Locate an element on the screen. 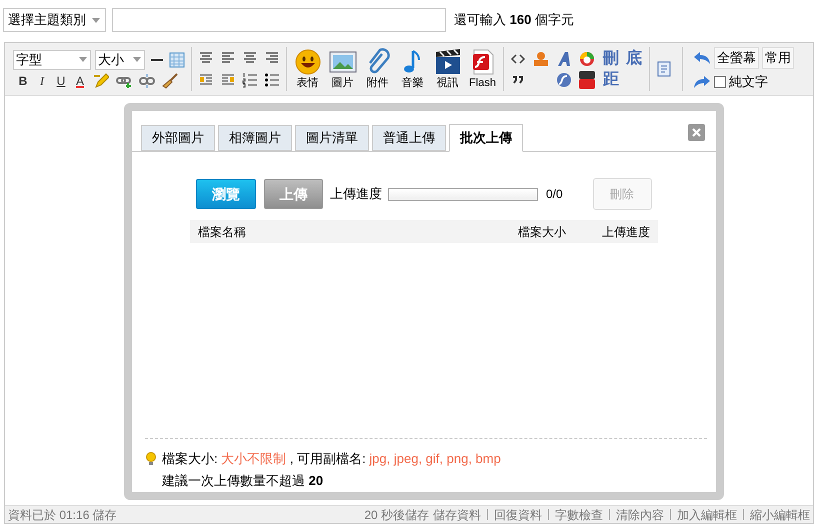 The height and width of the screenshot is (531, 819). tab: 普通上傳 is located at coordinates (409, 138).